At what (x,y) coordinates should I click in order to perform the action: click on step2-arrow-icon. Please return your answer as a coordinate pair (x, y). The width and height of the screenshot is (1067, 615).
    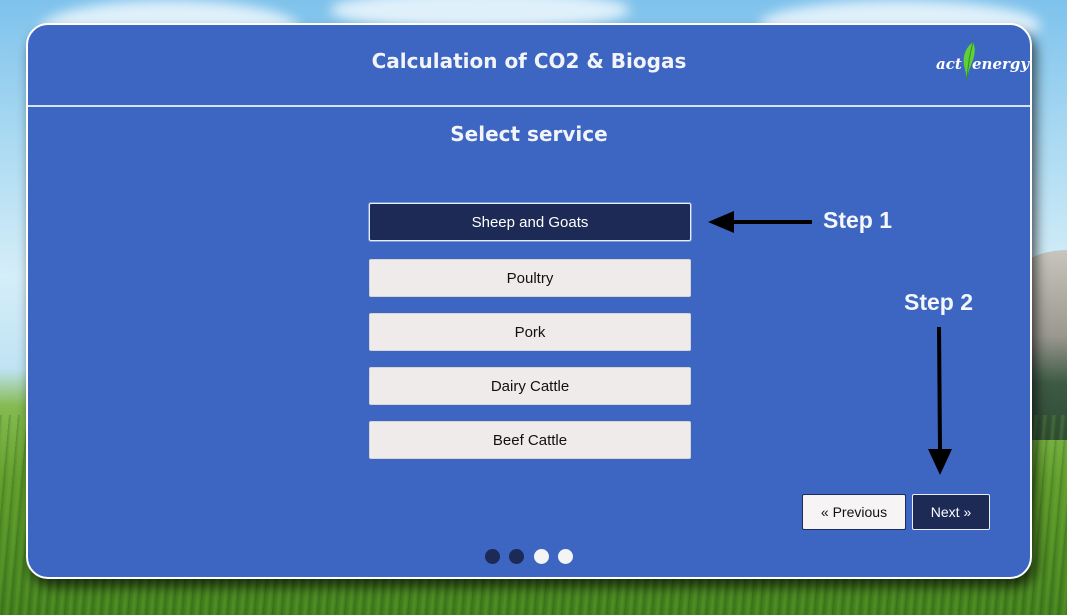
    Looking at the image, I should click on (940, 400).